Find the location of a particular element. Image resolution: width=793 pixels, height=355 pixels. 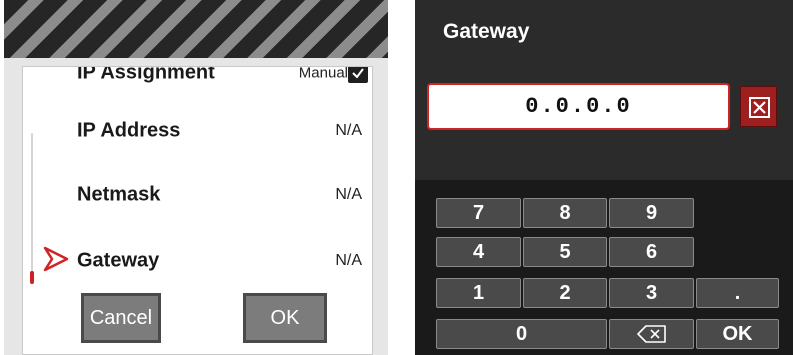

key-4: 4 is located at coordinates (478, 252).